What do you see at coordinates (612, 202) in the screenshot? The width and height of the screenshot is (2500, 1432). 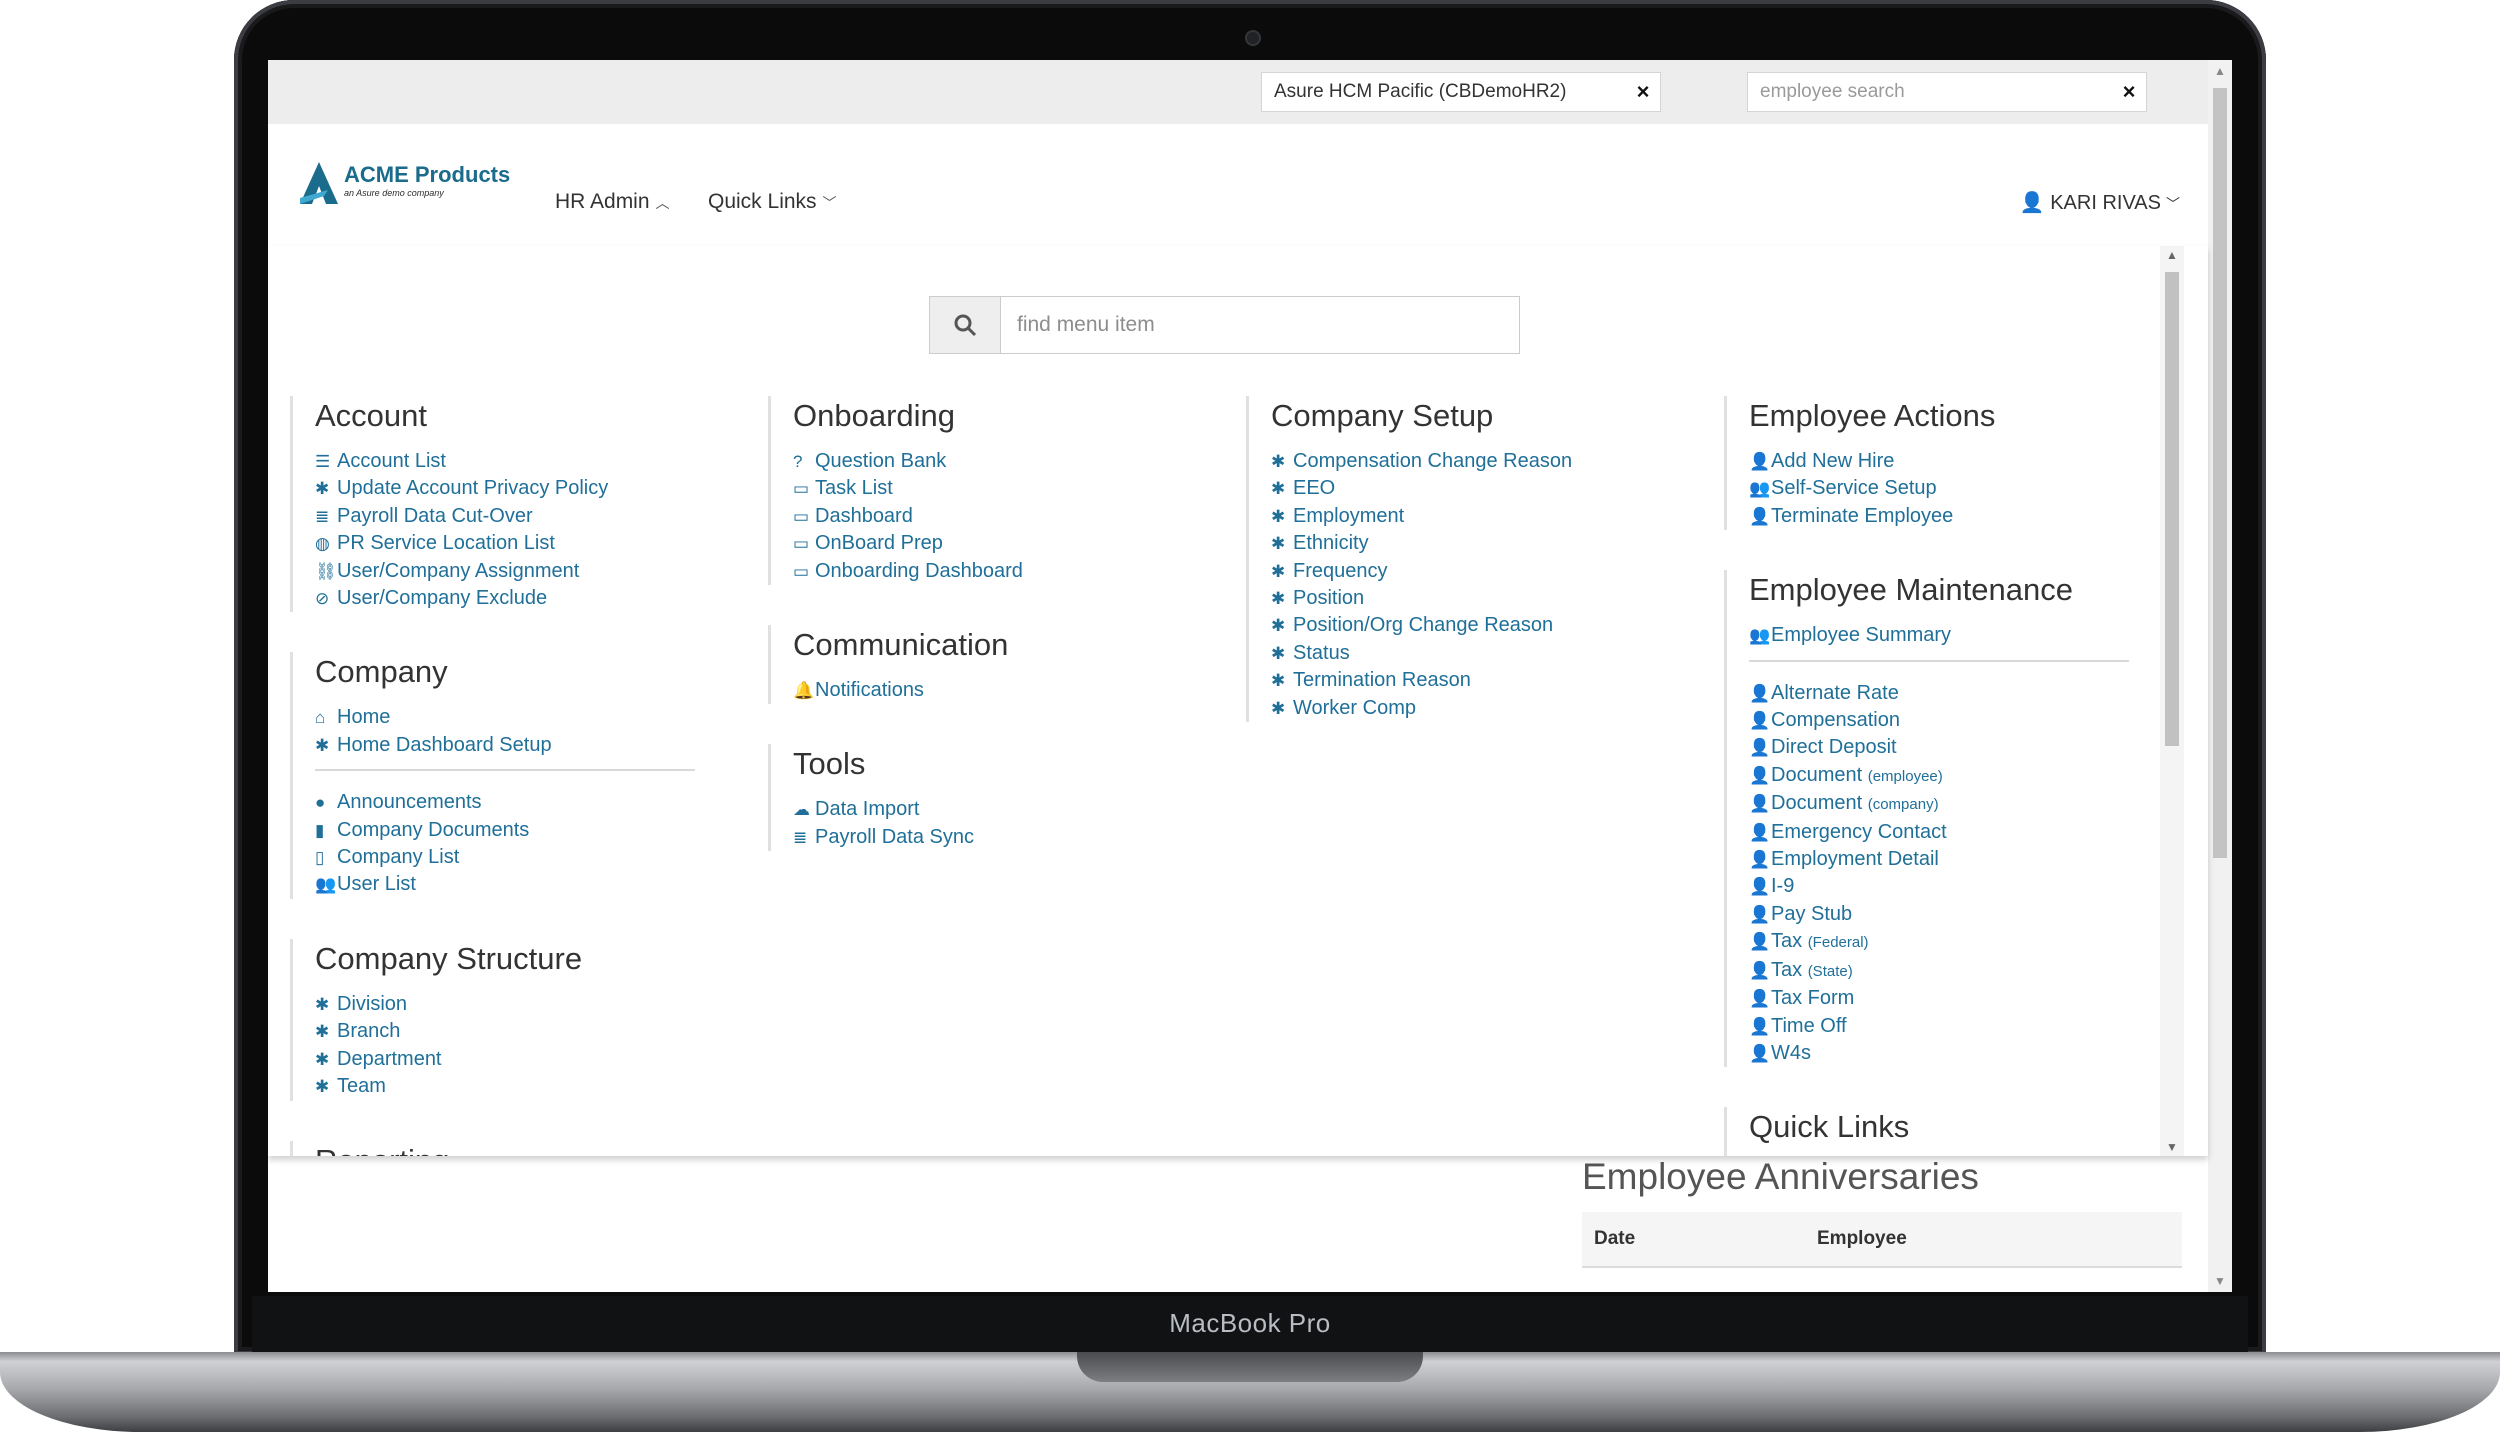 I see `nav-hr-admin: HR Admin ︿` at bounding box center [612, 202].